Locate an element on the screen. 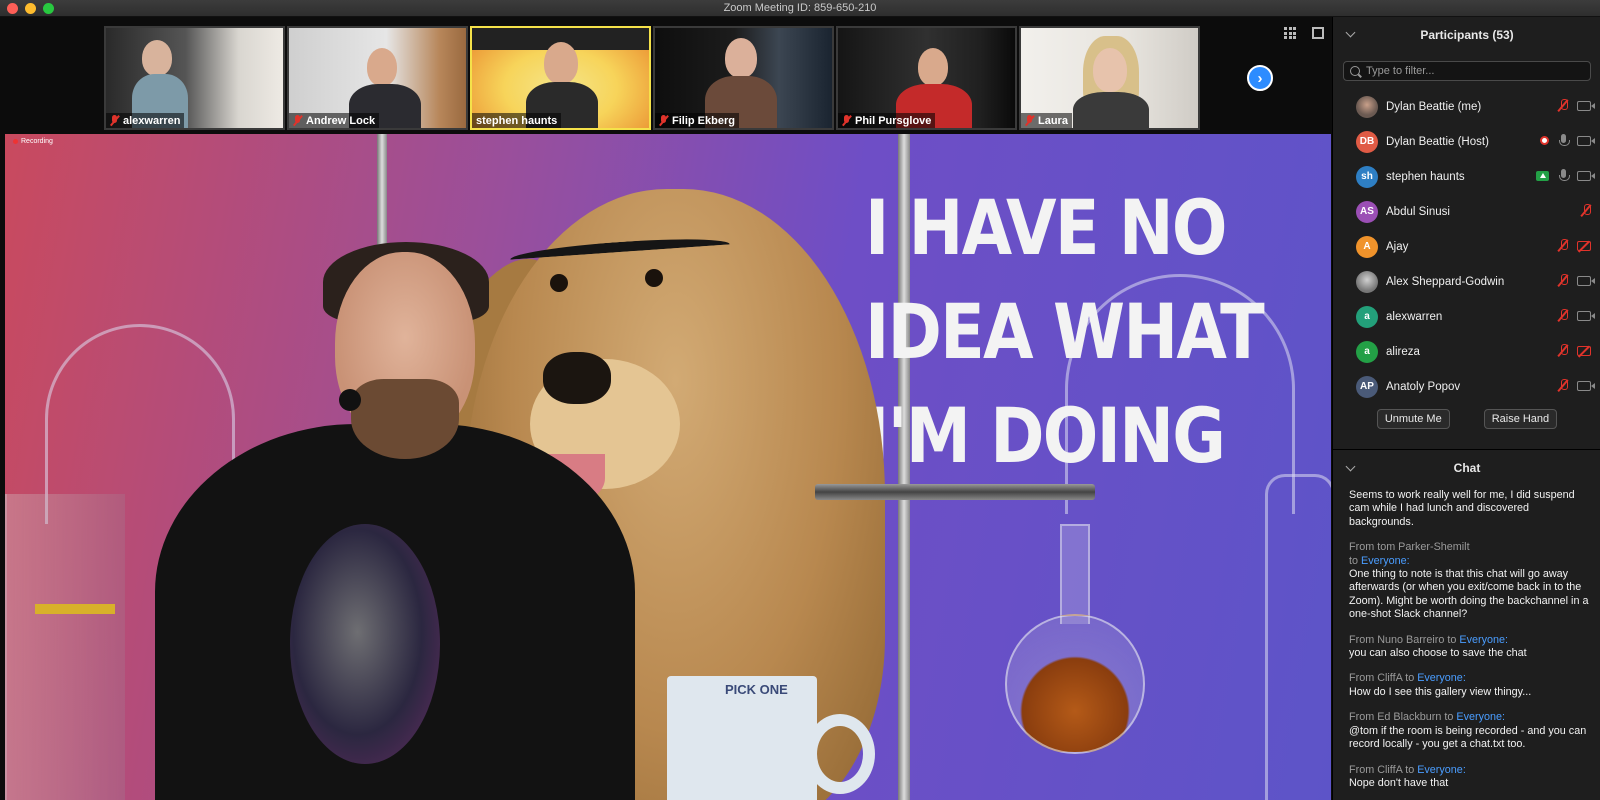 The image size is (1600, 800). search-icon is located at coordinates (1355, 71).